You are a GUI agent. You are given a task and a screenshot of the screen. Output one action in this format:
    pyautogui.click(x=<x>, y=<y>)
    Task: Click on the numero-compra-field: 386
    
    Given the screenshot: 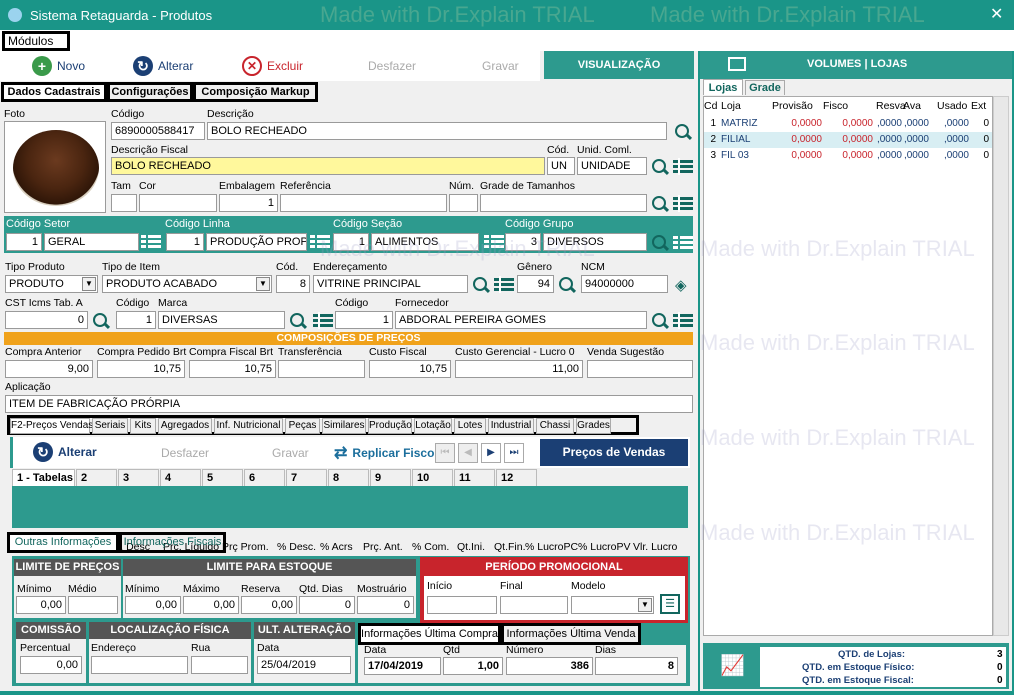 What is the action you would take?
    pyautogui.click(x=549, y=666)
    